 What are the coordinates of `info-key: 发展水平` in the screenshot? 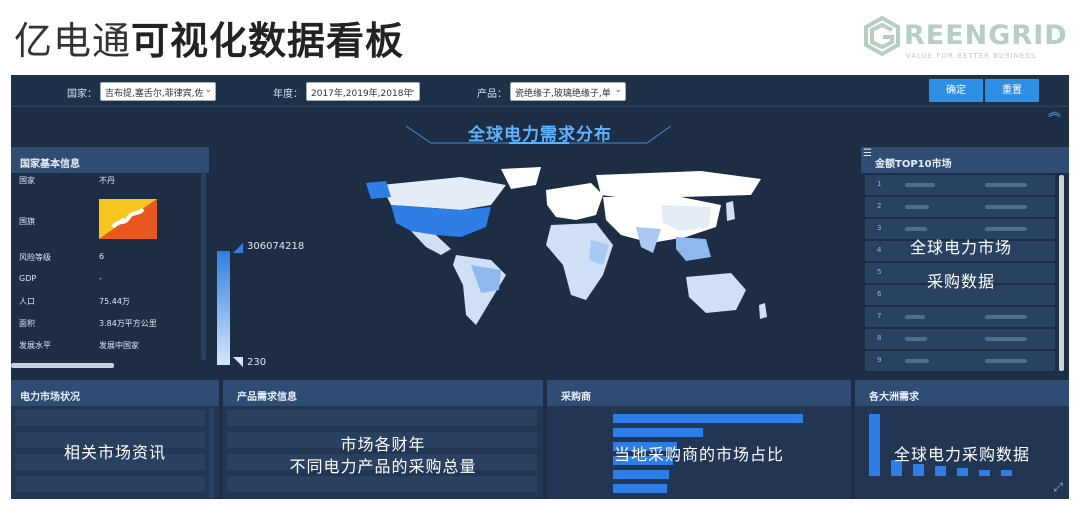 It's located at (35, 345).